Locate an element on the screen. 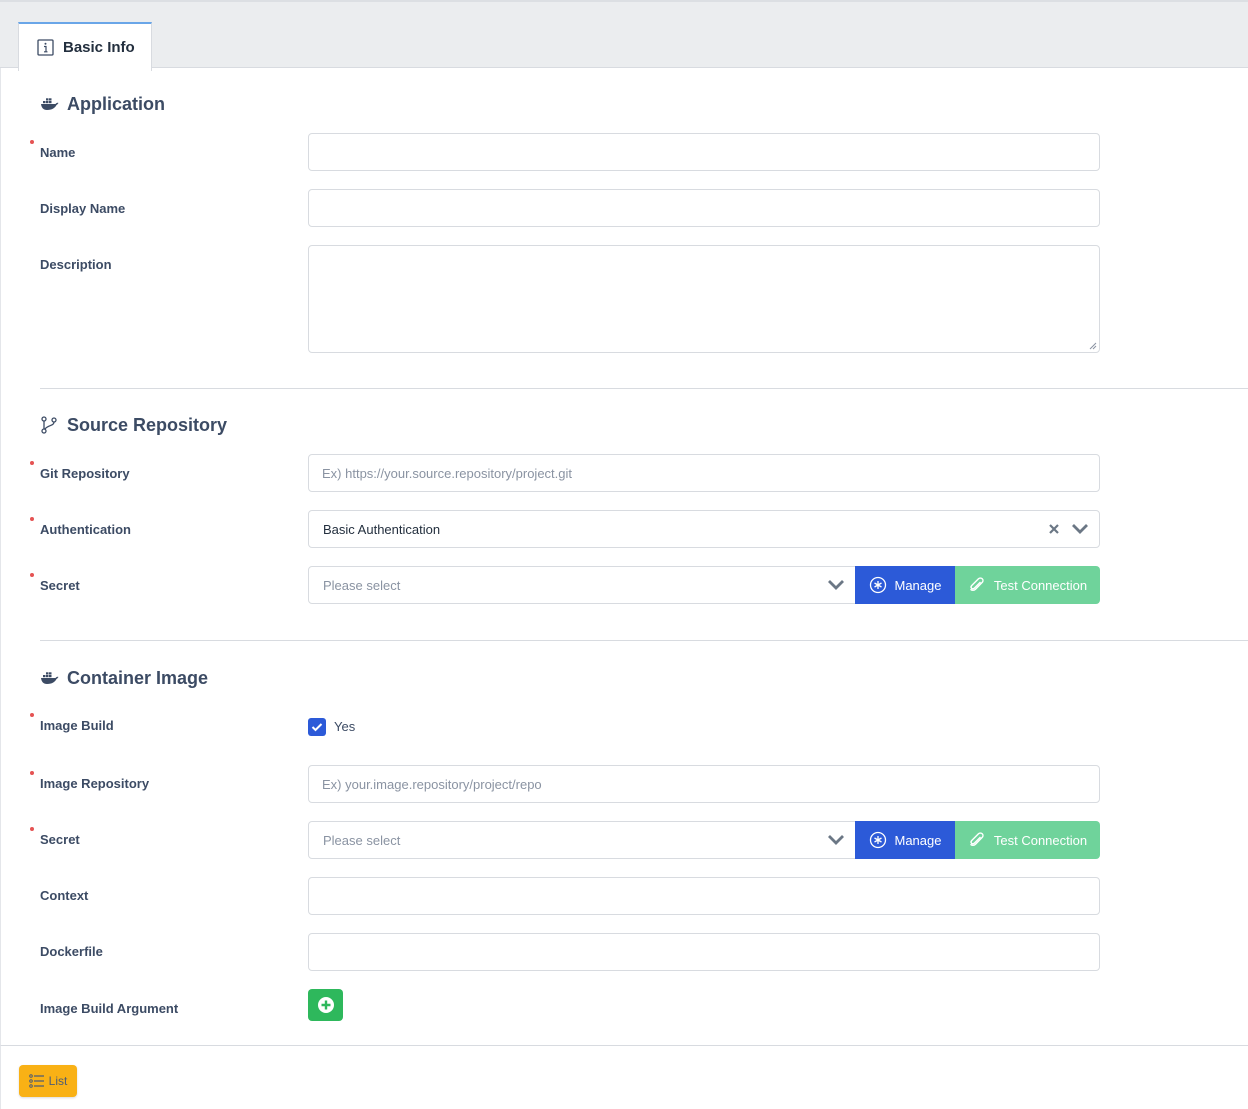 This screenshot has height=1109, width=1248. image-build-checkbox is located at coordinates (317, 727).